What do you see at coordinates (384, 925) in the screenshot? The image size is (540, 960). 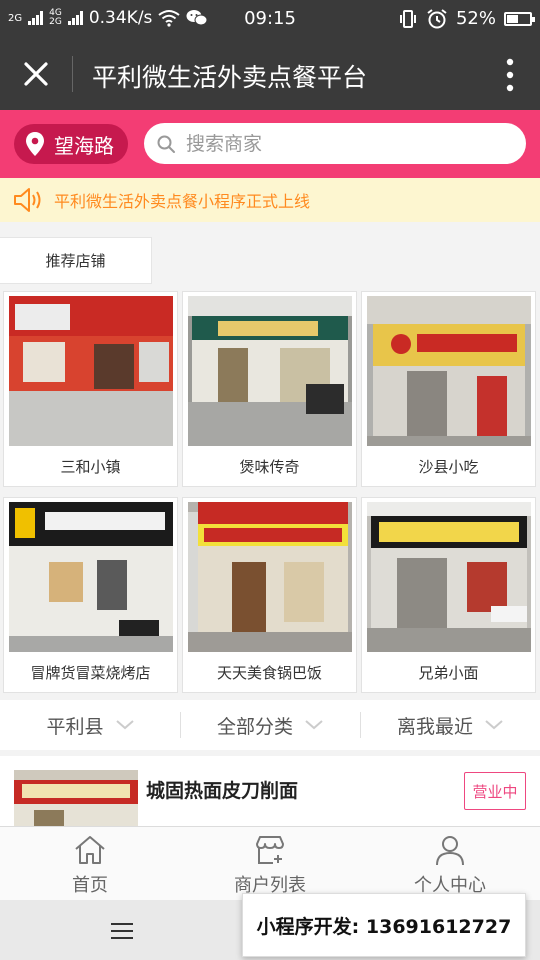 I see `promo-overlay: 小程序开发: 13691612727` at bounding box center [384, 925].